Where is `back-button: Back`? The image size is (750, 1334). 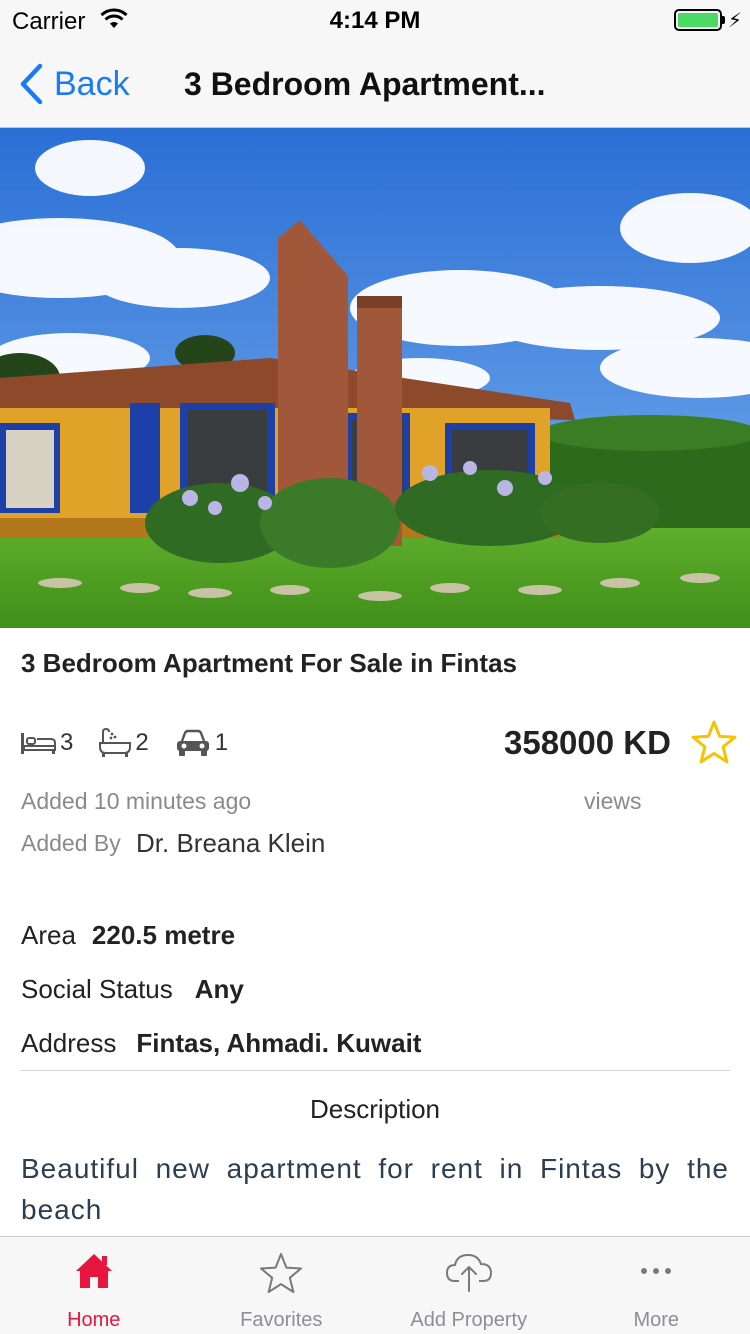
back-button: Back is located at coordinates (74, 84).